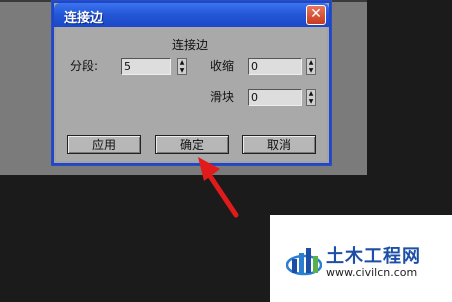  What do you see at coordinates (304, 262) in the screenshot?
I see `civilcn-logo-icon` at bounding box center [304, 262].